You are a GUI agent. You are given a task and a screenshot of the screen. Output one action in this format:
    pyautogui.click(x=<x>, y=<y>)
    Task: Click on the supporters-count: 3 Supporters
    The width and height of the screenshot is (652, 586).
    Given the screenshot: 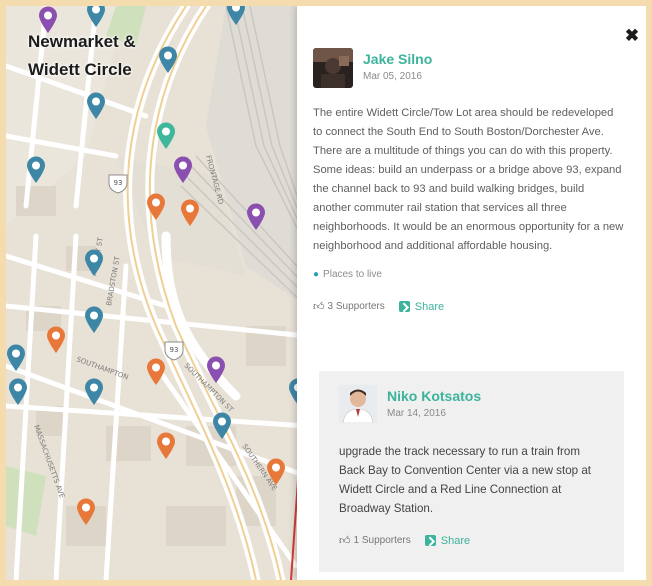 What is the action you would take?
    pyautogui.click(x=356, y=306)
    